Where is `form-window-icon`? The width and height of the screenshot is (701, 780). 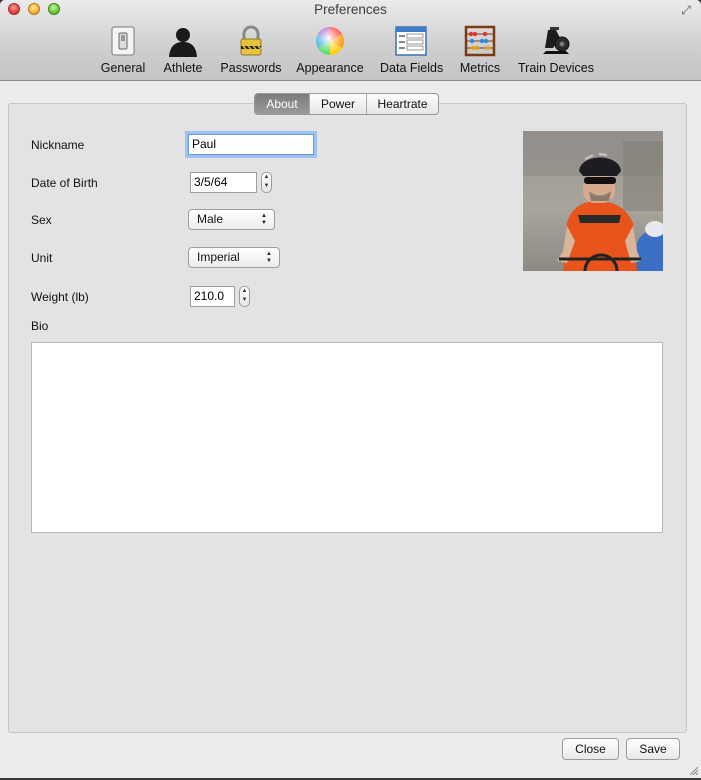 form-window-icon is located at coordinates (411, 41).